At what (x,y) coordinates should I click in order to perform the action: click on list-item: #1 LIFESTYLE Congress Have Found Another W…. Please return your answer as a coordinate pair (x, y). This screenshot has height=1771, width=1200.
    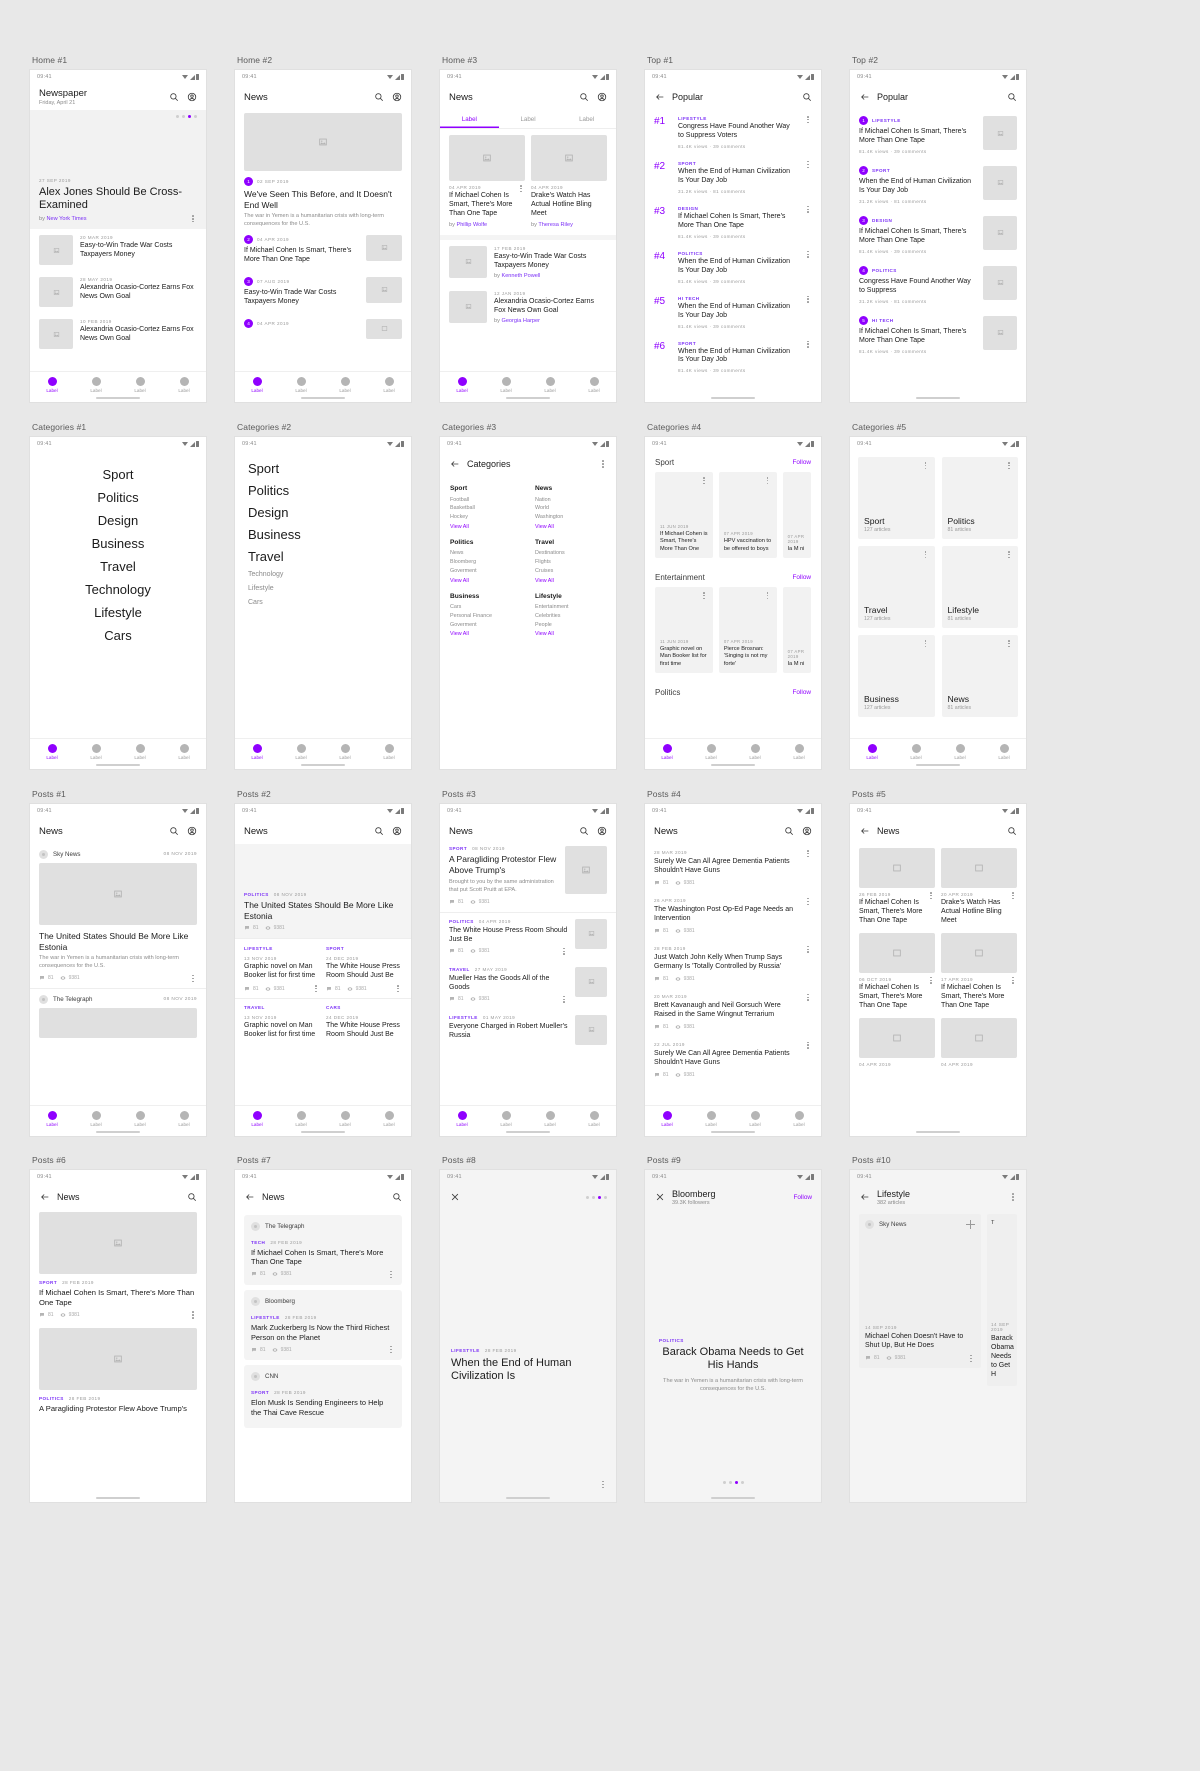
    Looking at the image, I should click on (733, 132).